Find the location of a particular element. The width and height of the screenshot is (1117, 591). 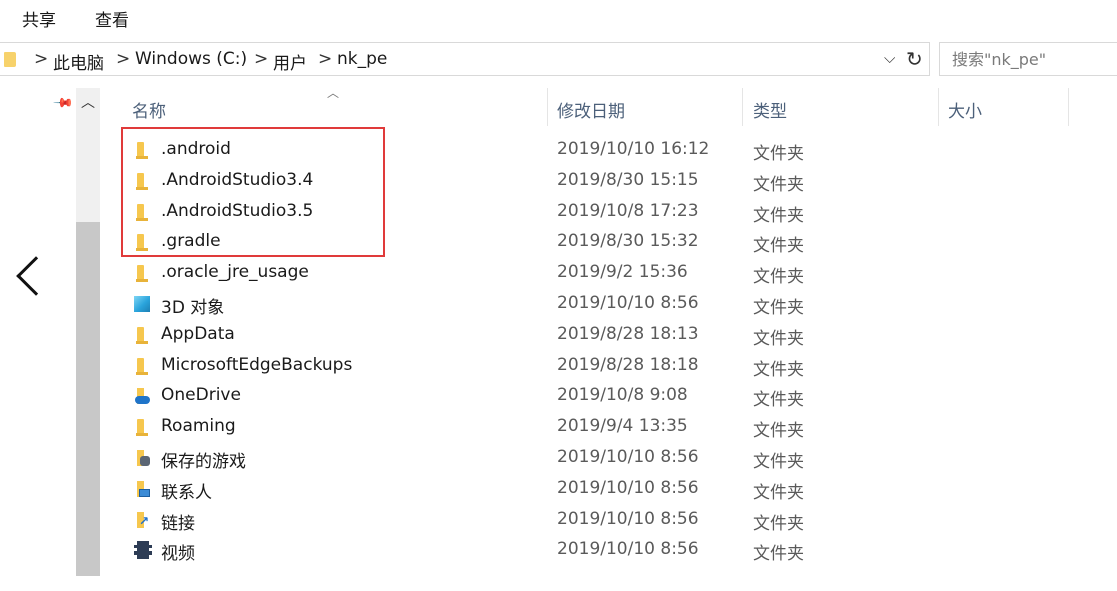

file-name: .android is located at coordinates (196, 149).